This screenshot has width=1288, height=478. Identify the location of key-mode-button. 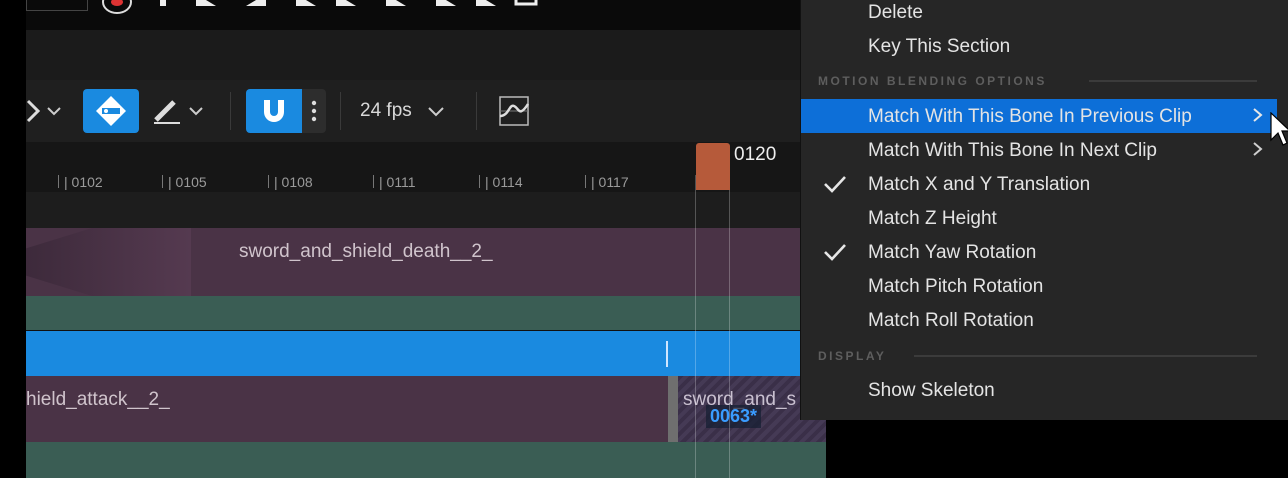
(111, 111).